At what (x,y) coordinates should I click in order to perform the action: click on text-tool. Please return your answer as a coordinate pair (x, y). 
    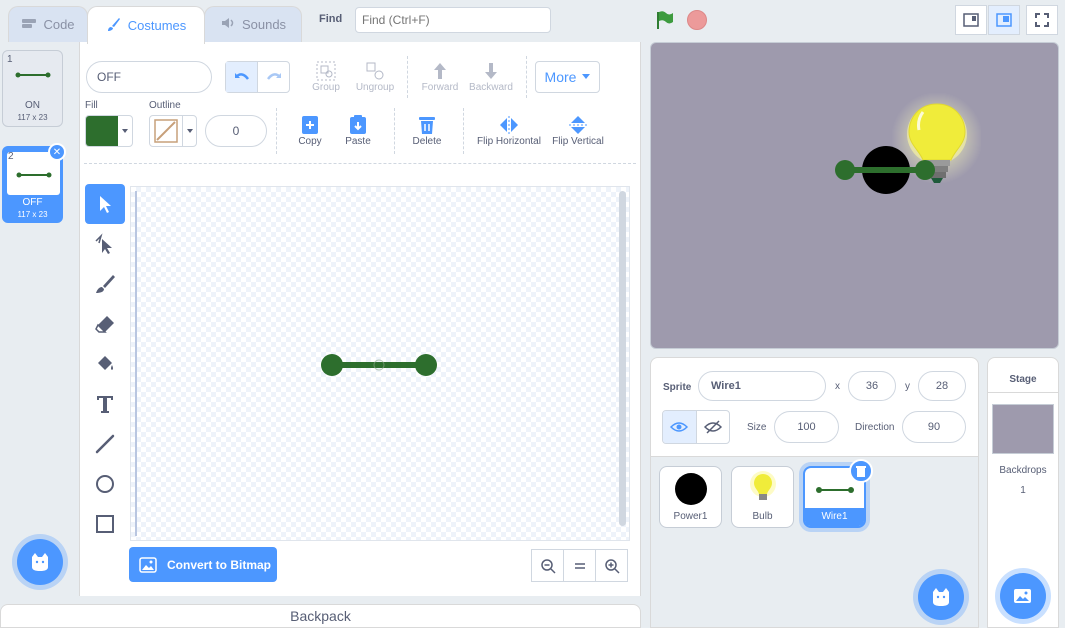
    Looking at the image, I should click on (105, 404).